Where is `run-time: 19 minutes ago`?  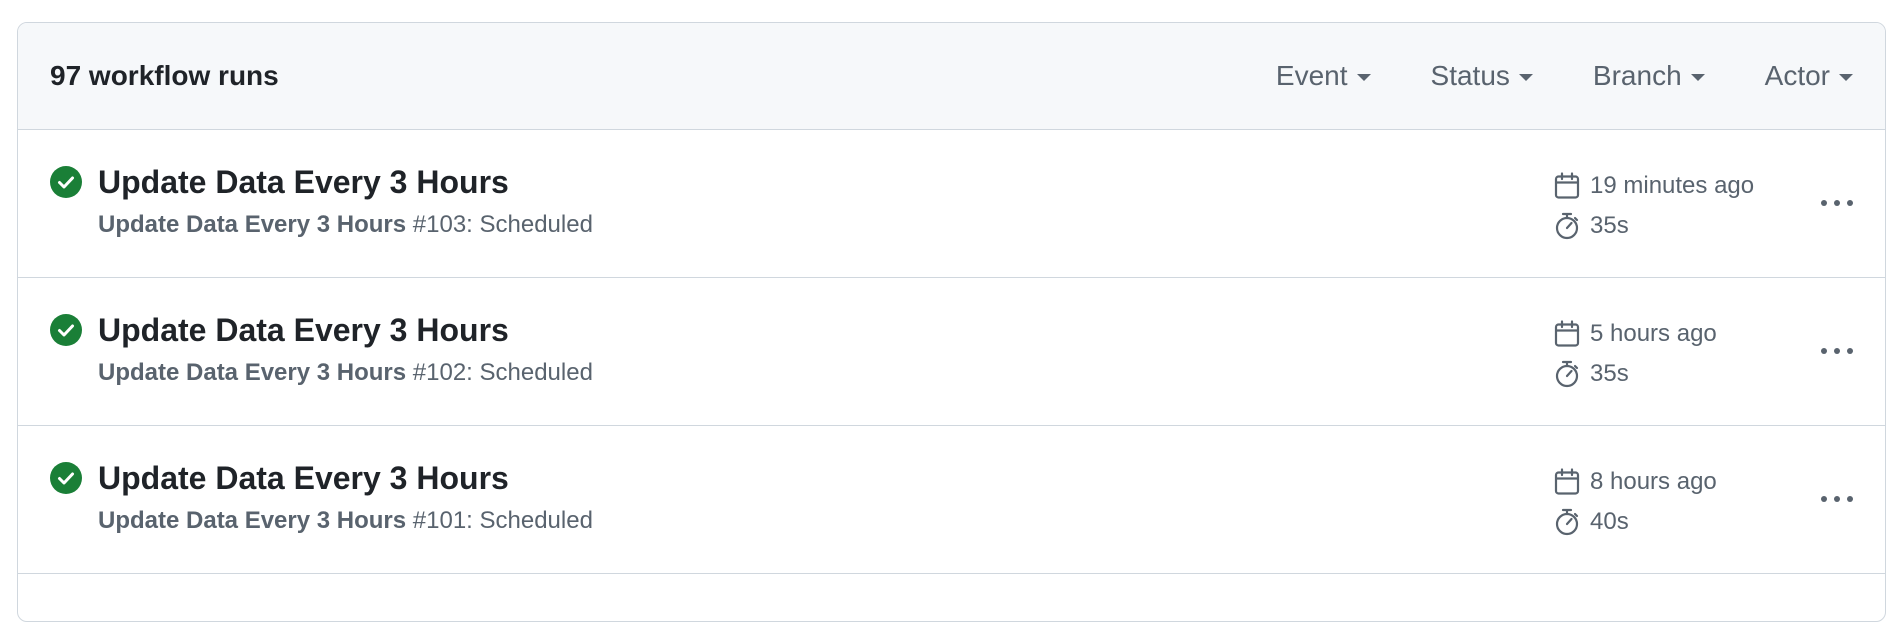
run-time: 19 minutes ago is located at coordinates (1653, 186).